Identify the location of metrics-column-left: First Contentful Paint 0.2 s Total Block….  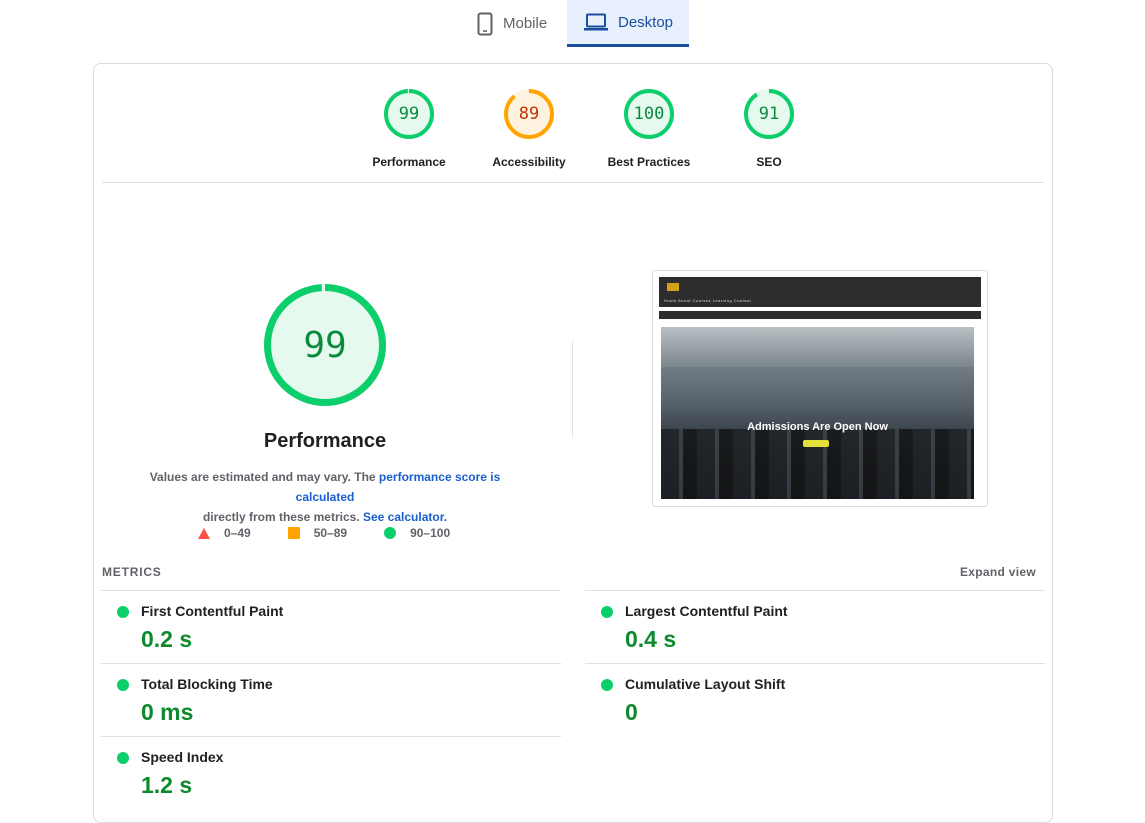
(331, 699).